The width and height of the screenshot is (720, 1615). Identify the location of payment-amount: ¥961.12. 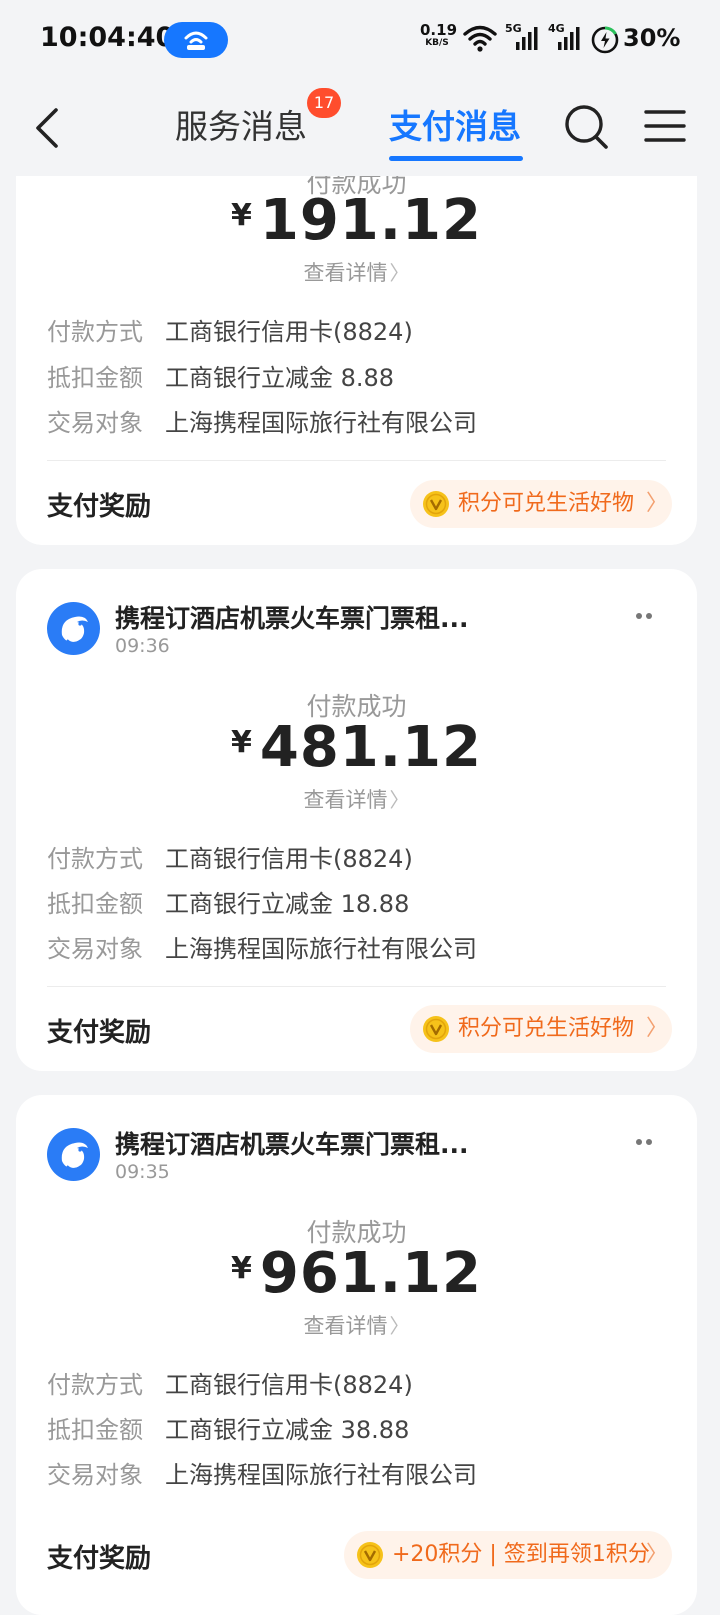
(356, 1273).